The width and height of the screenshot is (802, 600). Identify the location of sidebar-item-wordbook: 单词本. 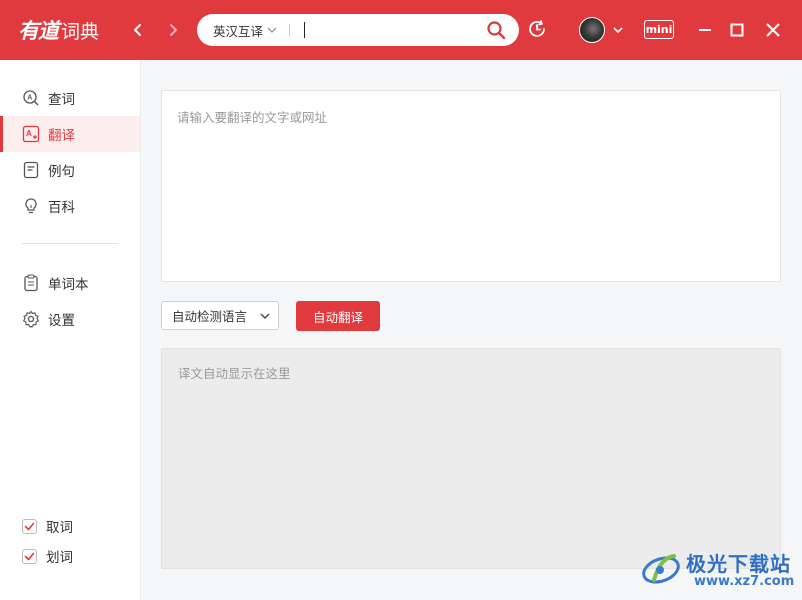
(70, 283).